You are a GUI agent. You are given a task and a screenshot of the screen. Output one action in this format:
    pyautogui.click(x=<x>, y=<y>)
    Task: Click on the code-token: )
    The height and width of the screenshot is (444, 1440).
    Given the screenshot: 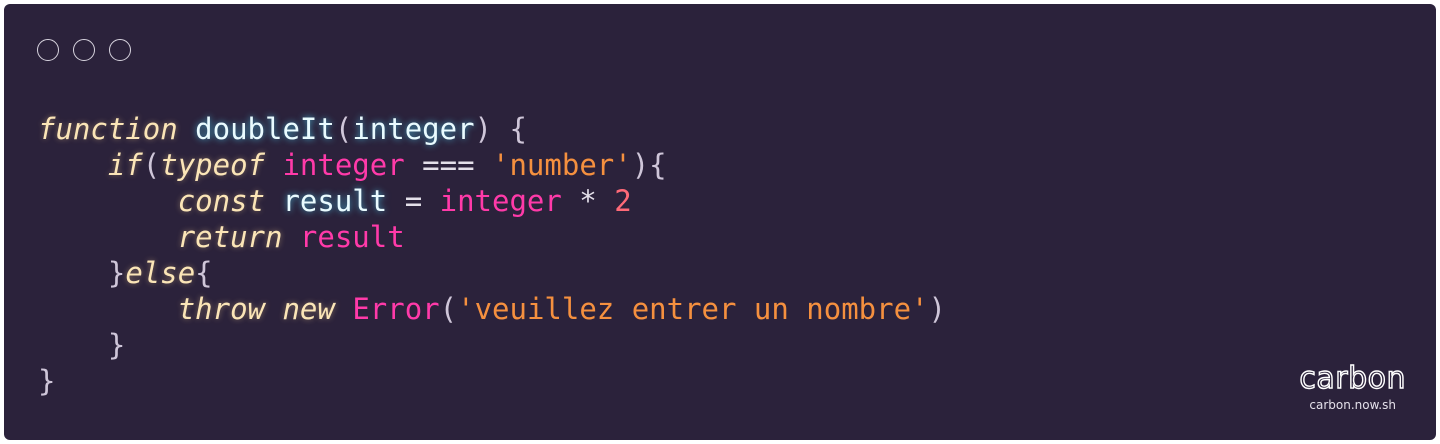 What is the action you would take?
    pyautogui.click(x=937, y=309)
    